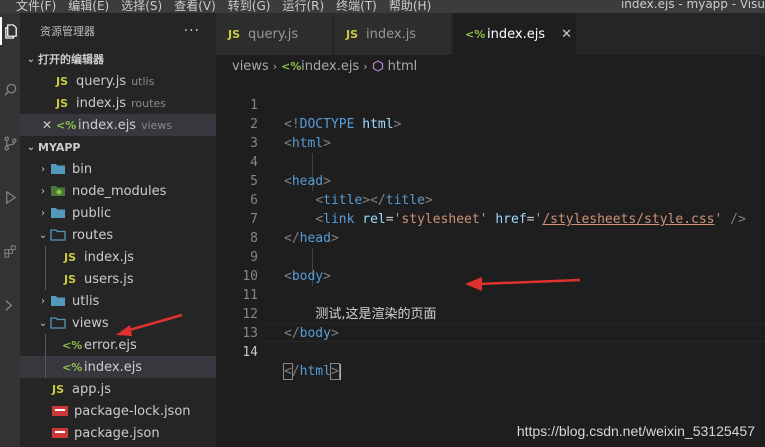 The width and height of the screenshot is (765, 447). I want to click on open-editor-name: query.js, so click(101, 81).